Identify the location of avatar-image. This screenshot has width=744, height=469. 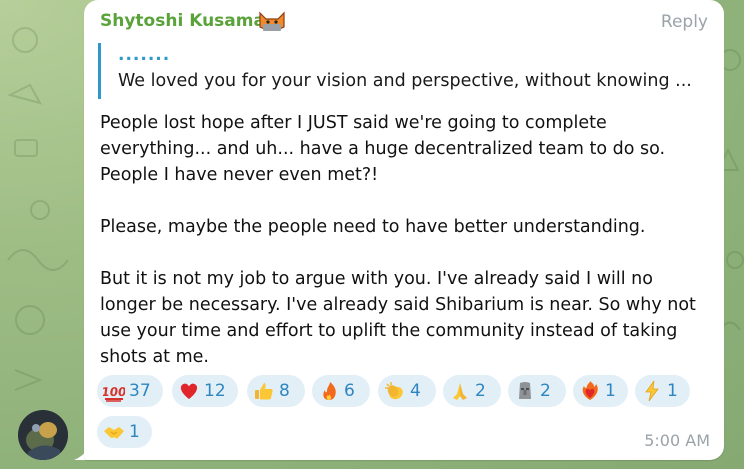
(43, 435).